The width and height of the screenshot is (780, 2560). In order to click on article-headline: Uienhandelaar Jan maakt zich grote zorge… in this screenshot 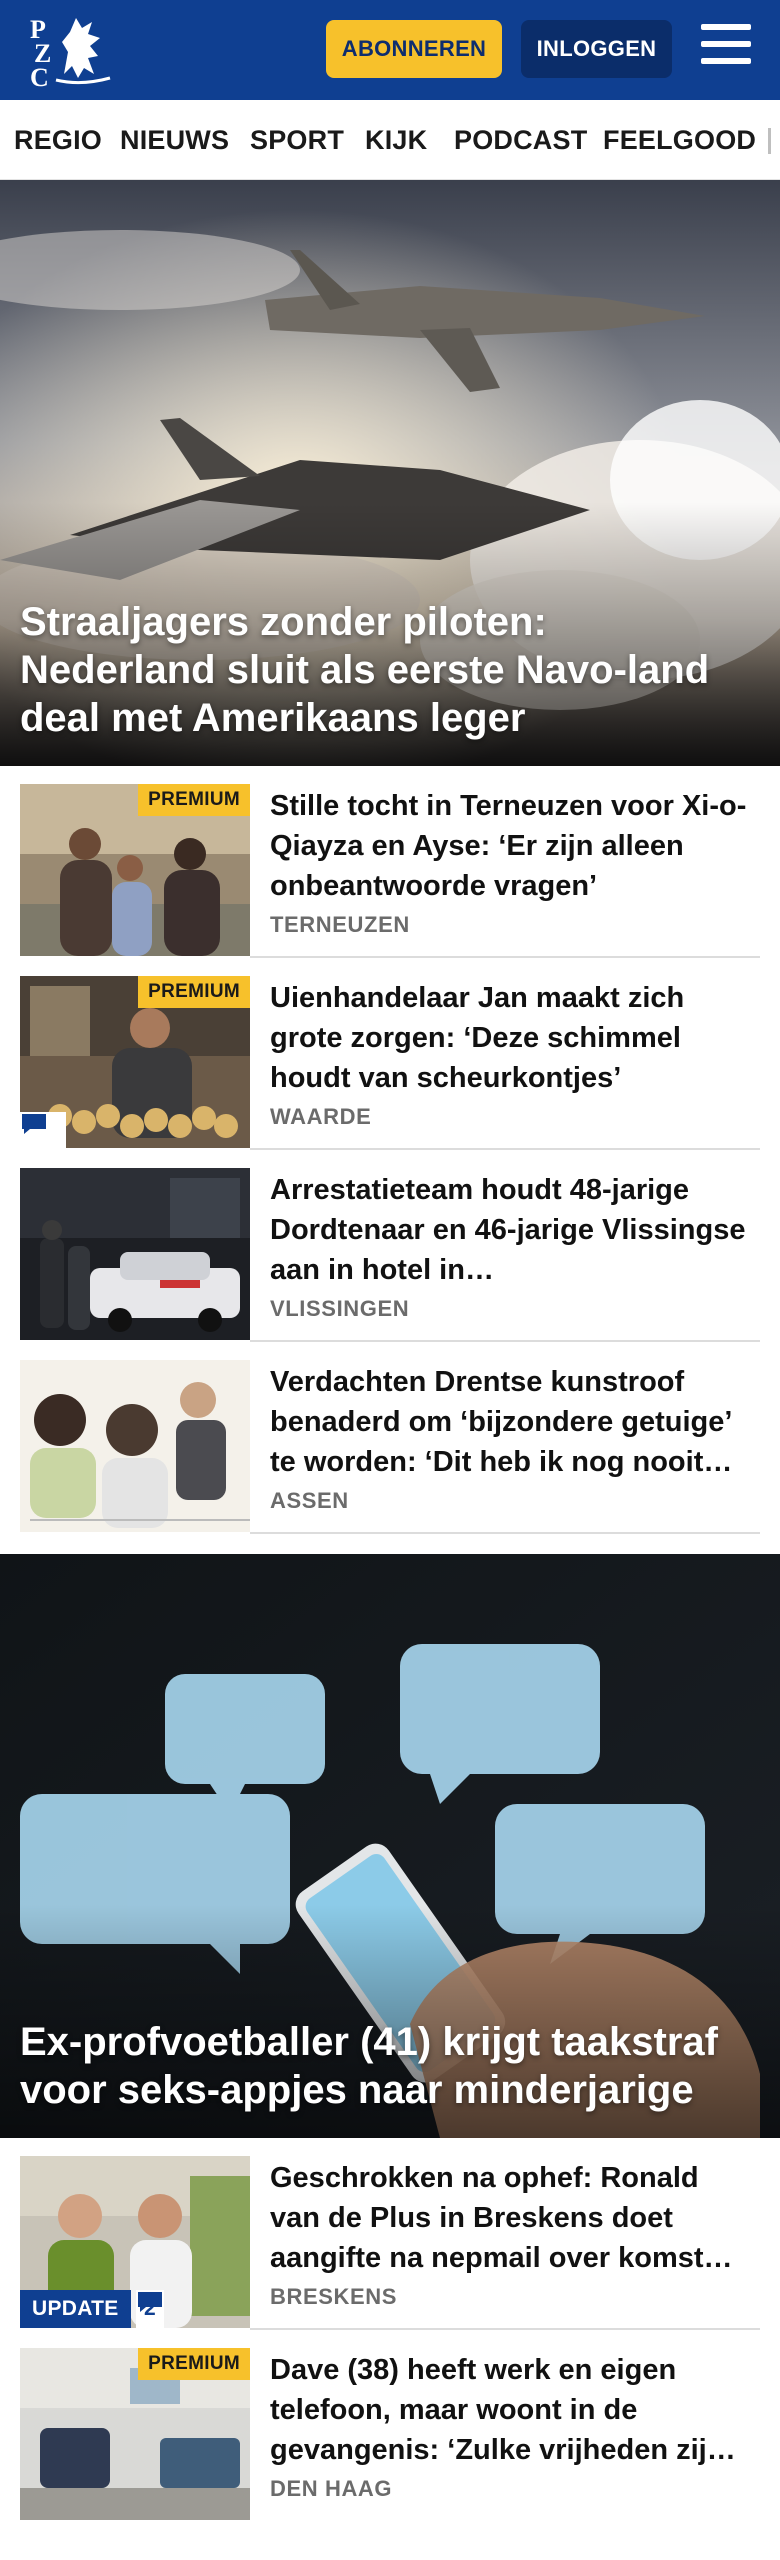, I will do `click(510, 1038)`.